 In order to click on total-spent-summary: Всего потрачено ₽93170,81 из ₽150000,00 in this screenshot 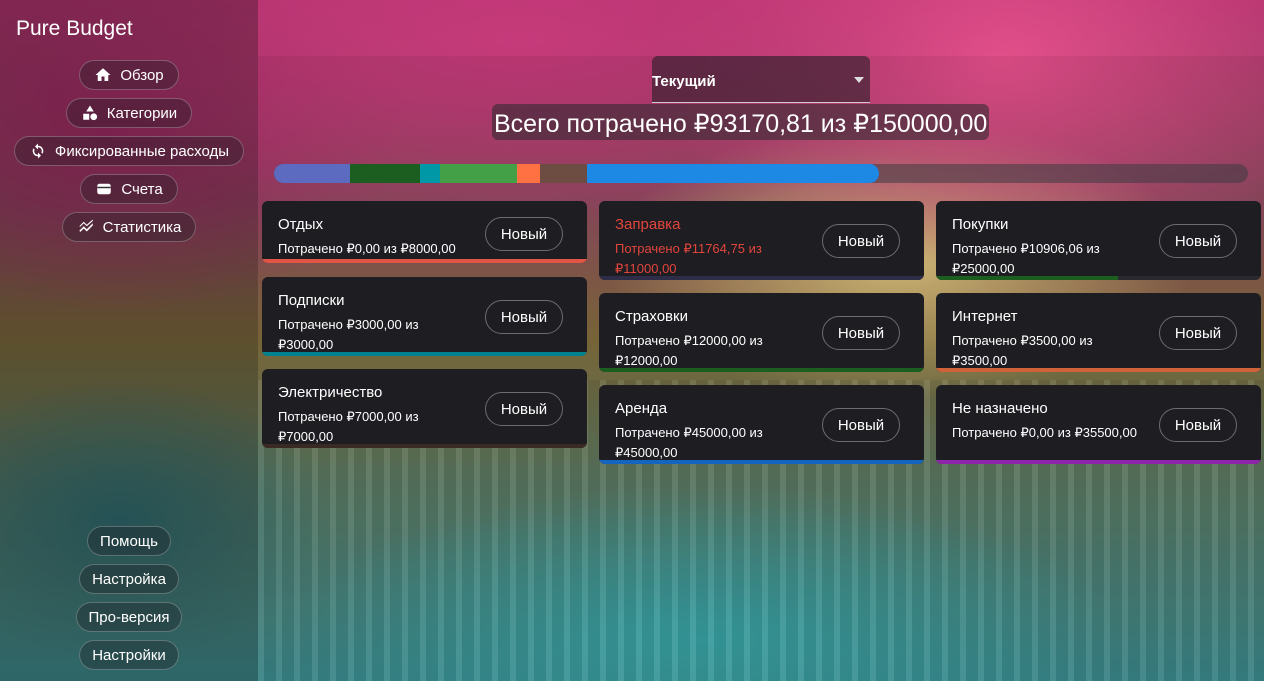, I will do `click(741, 122)`.